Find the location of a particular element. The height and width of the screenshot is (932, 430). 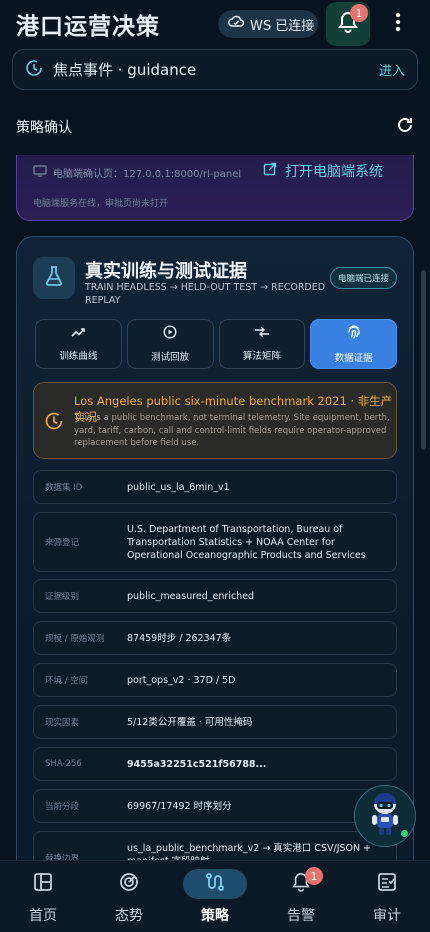

open-pc-system-label: 打开电脑端系统 is located at coordinates (334, 172).